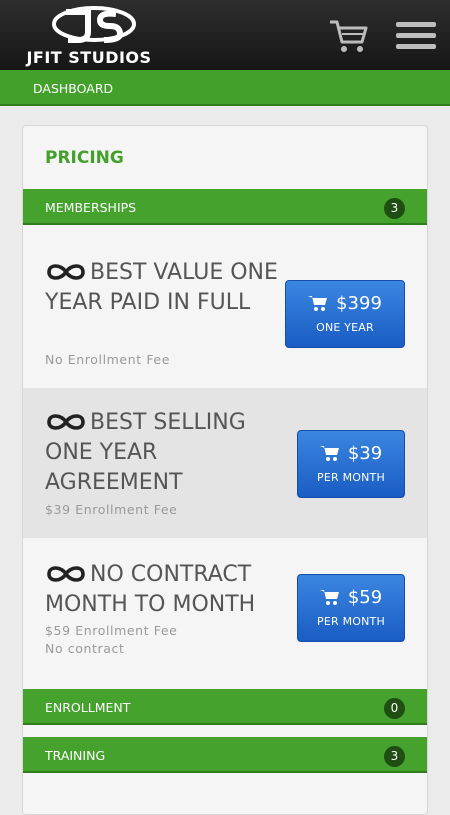 The width and height of the screenshot is (450, 815). I want to click on select-plan-button: $39 PER MONTH, so click(351, 464).